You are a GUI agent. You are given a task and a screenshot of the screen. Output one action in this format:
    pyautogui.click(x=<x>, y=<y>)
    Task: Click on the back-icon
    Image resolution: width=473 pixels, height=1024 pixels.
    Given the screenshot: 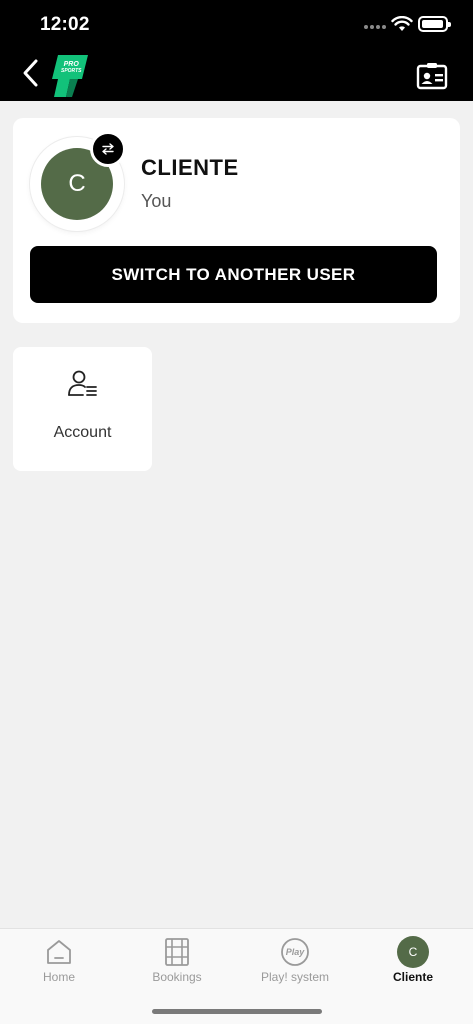 What is the action you would take?
    pyautogui.click(x=32, y=73)
    